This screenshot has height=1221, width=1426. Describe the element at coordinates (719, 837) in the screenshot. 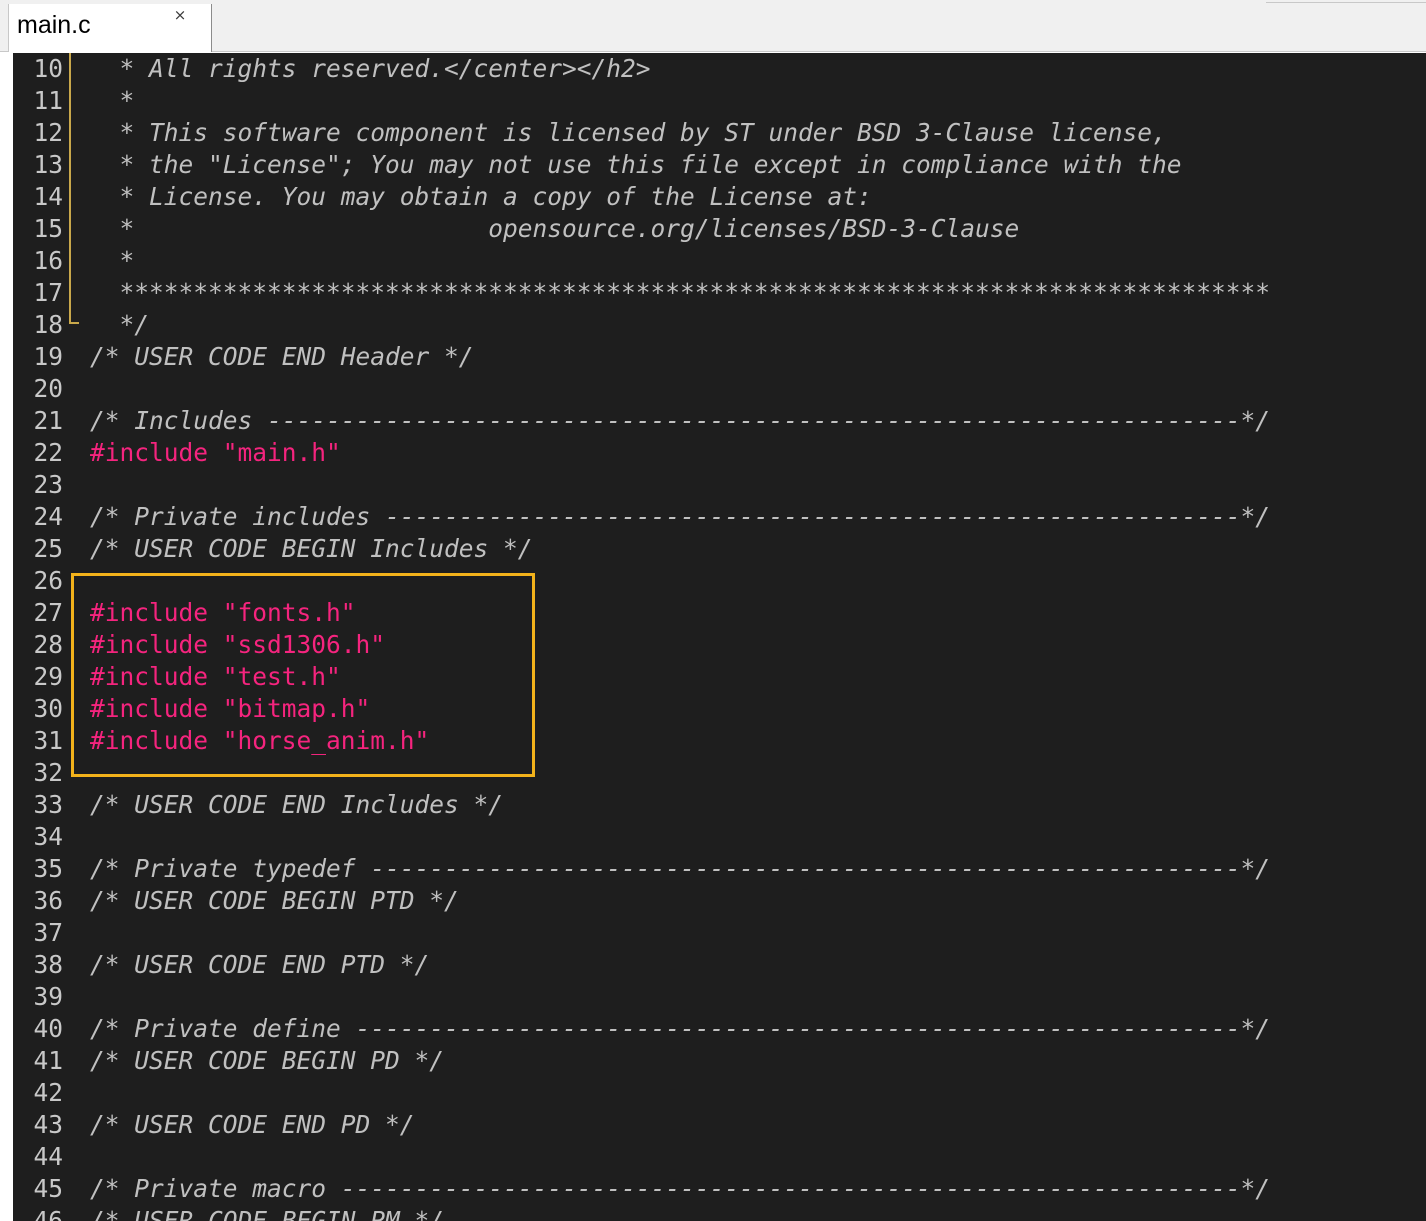

I see `code-line: 34` at that location.